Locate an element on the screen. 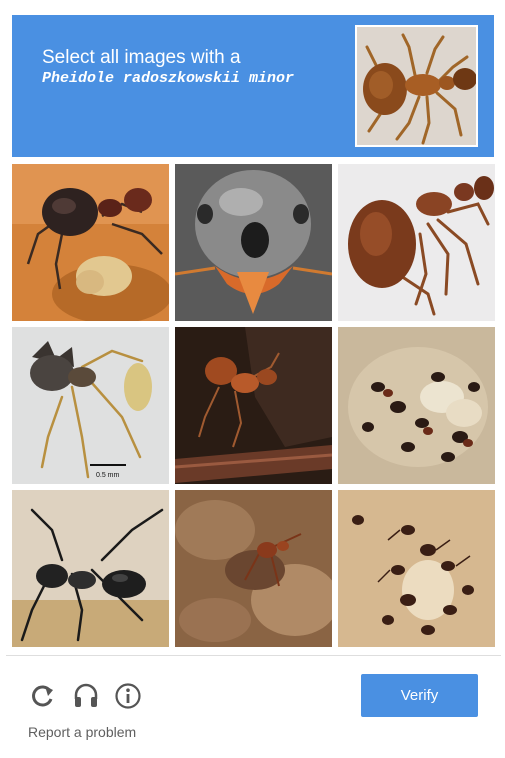 The image size is (505, 758). challenge-sample-image is located at coordinates (416, 86).